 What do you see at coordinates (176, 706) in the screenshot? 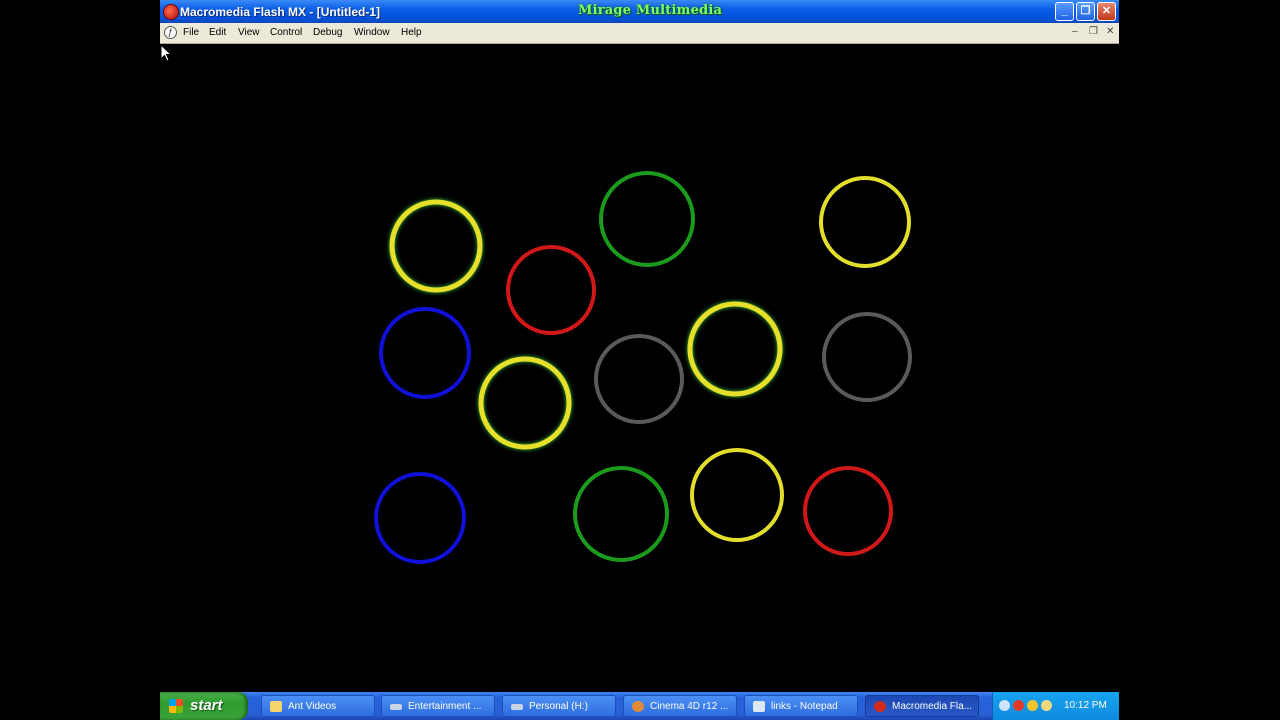
I see `windows-flag-icon` at bounding box center [176, 706].